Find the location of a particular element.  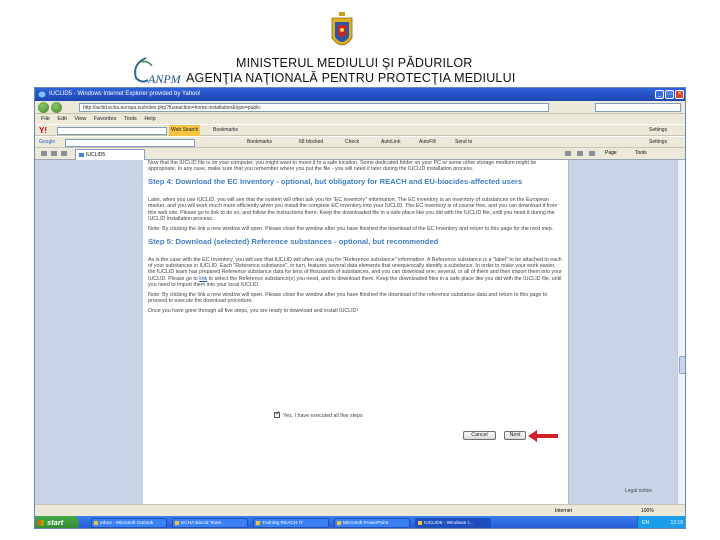

google-settings-button: Settings is located at coordinates (658, 142).